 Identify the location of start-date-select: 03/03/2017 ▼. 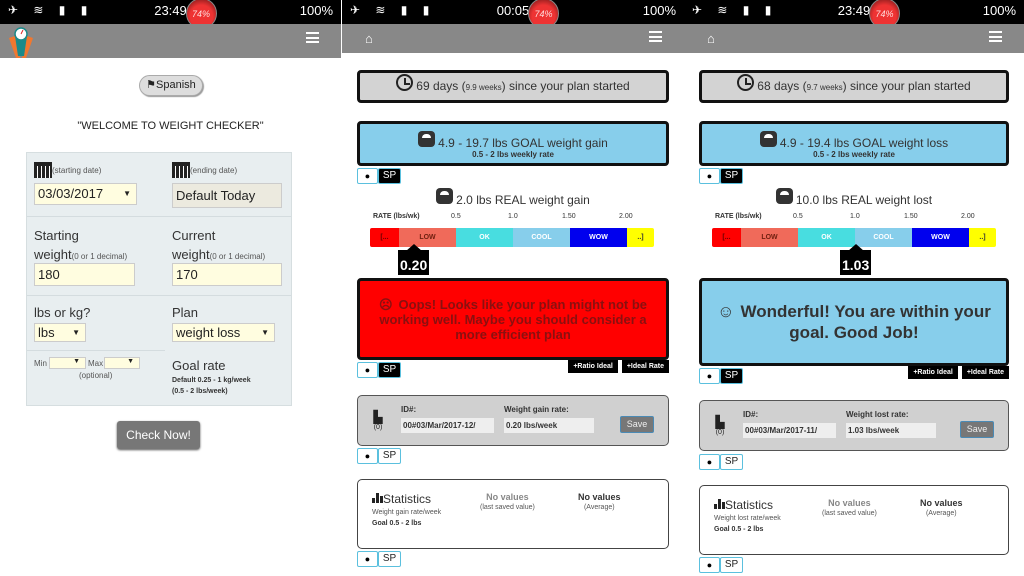
(85, 194).